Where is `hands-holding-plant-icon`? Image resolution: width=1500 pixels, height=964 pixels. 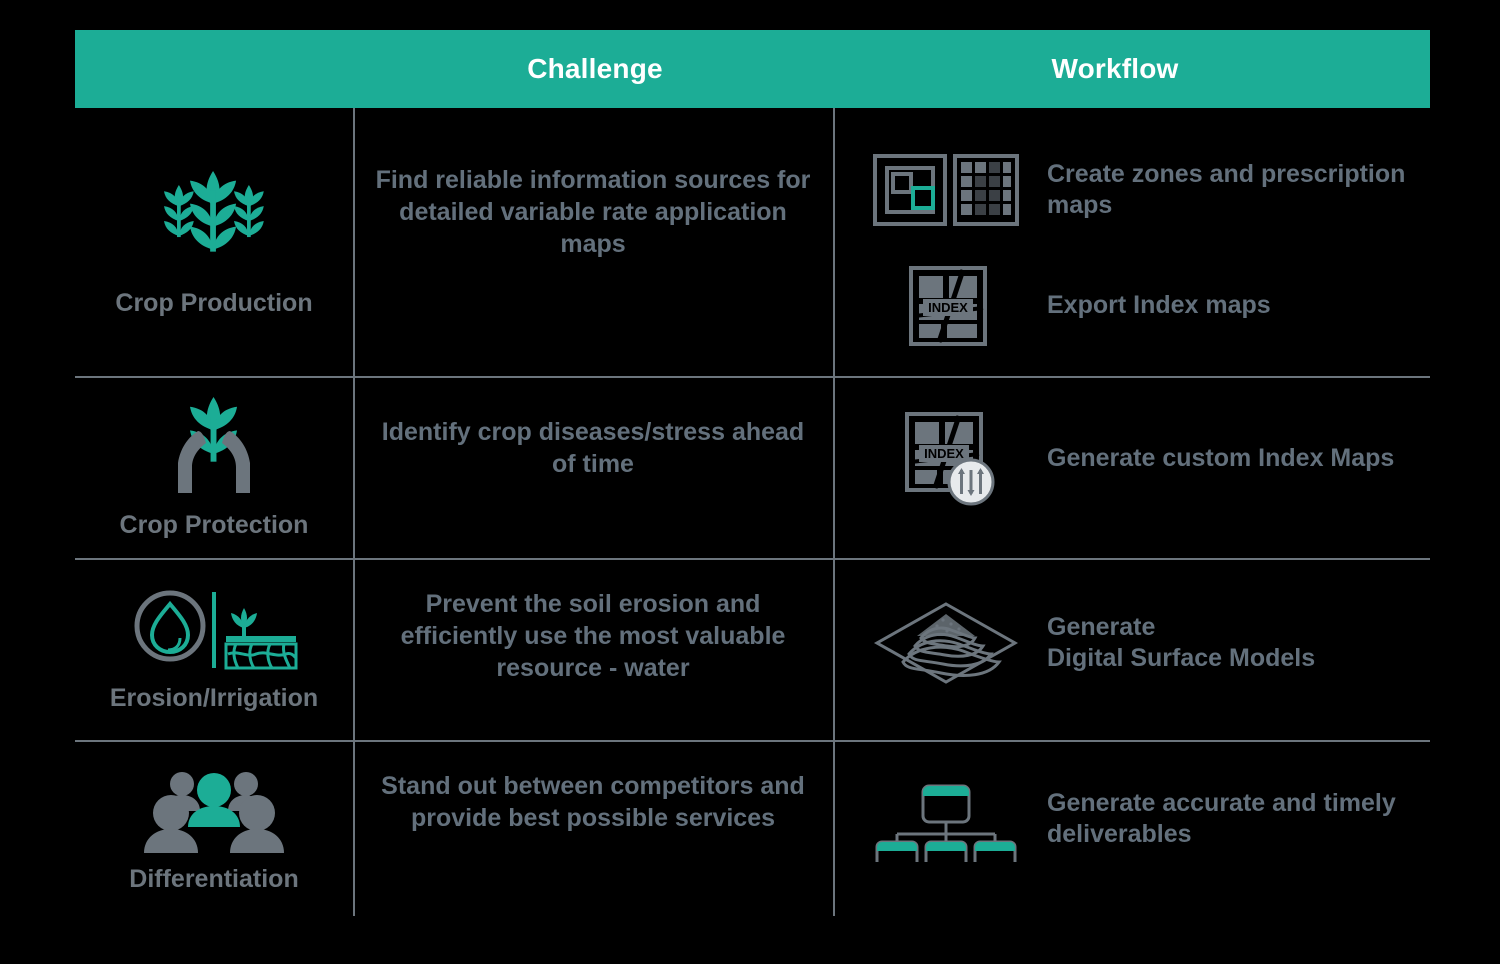 hands-holding-plant-icon is located at coordinates (214, 448).